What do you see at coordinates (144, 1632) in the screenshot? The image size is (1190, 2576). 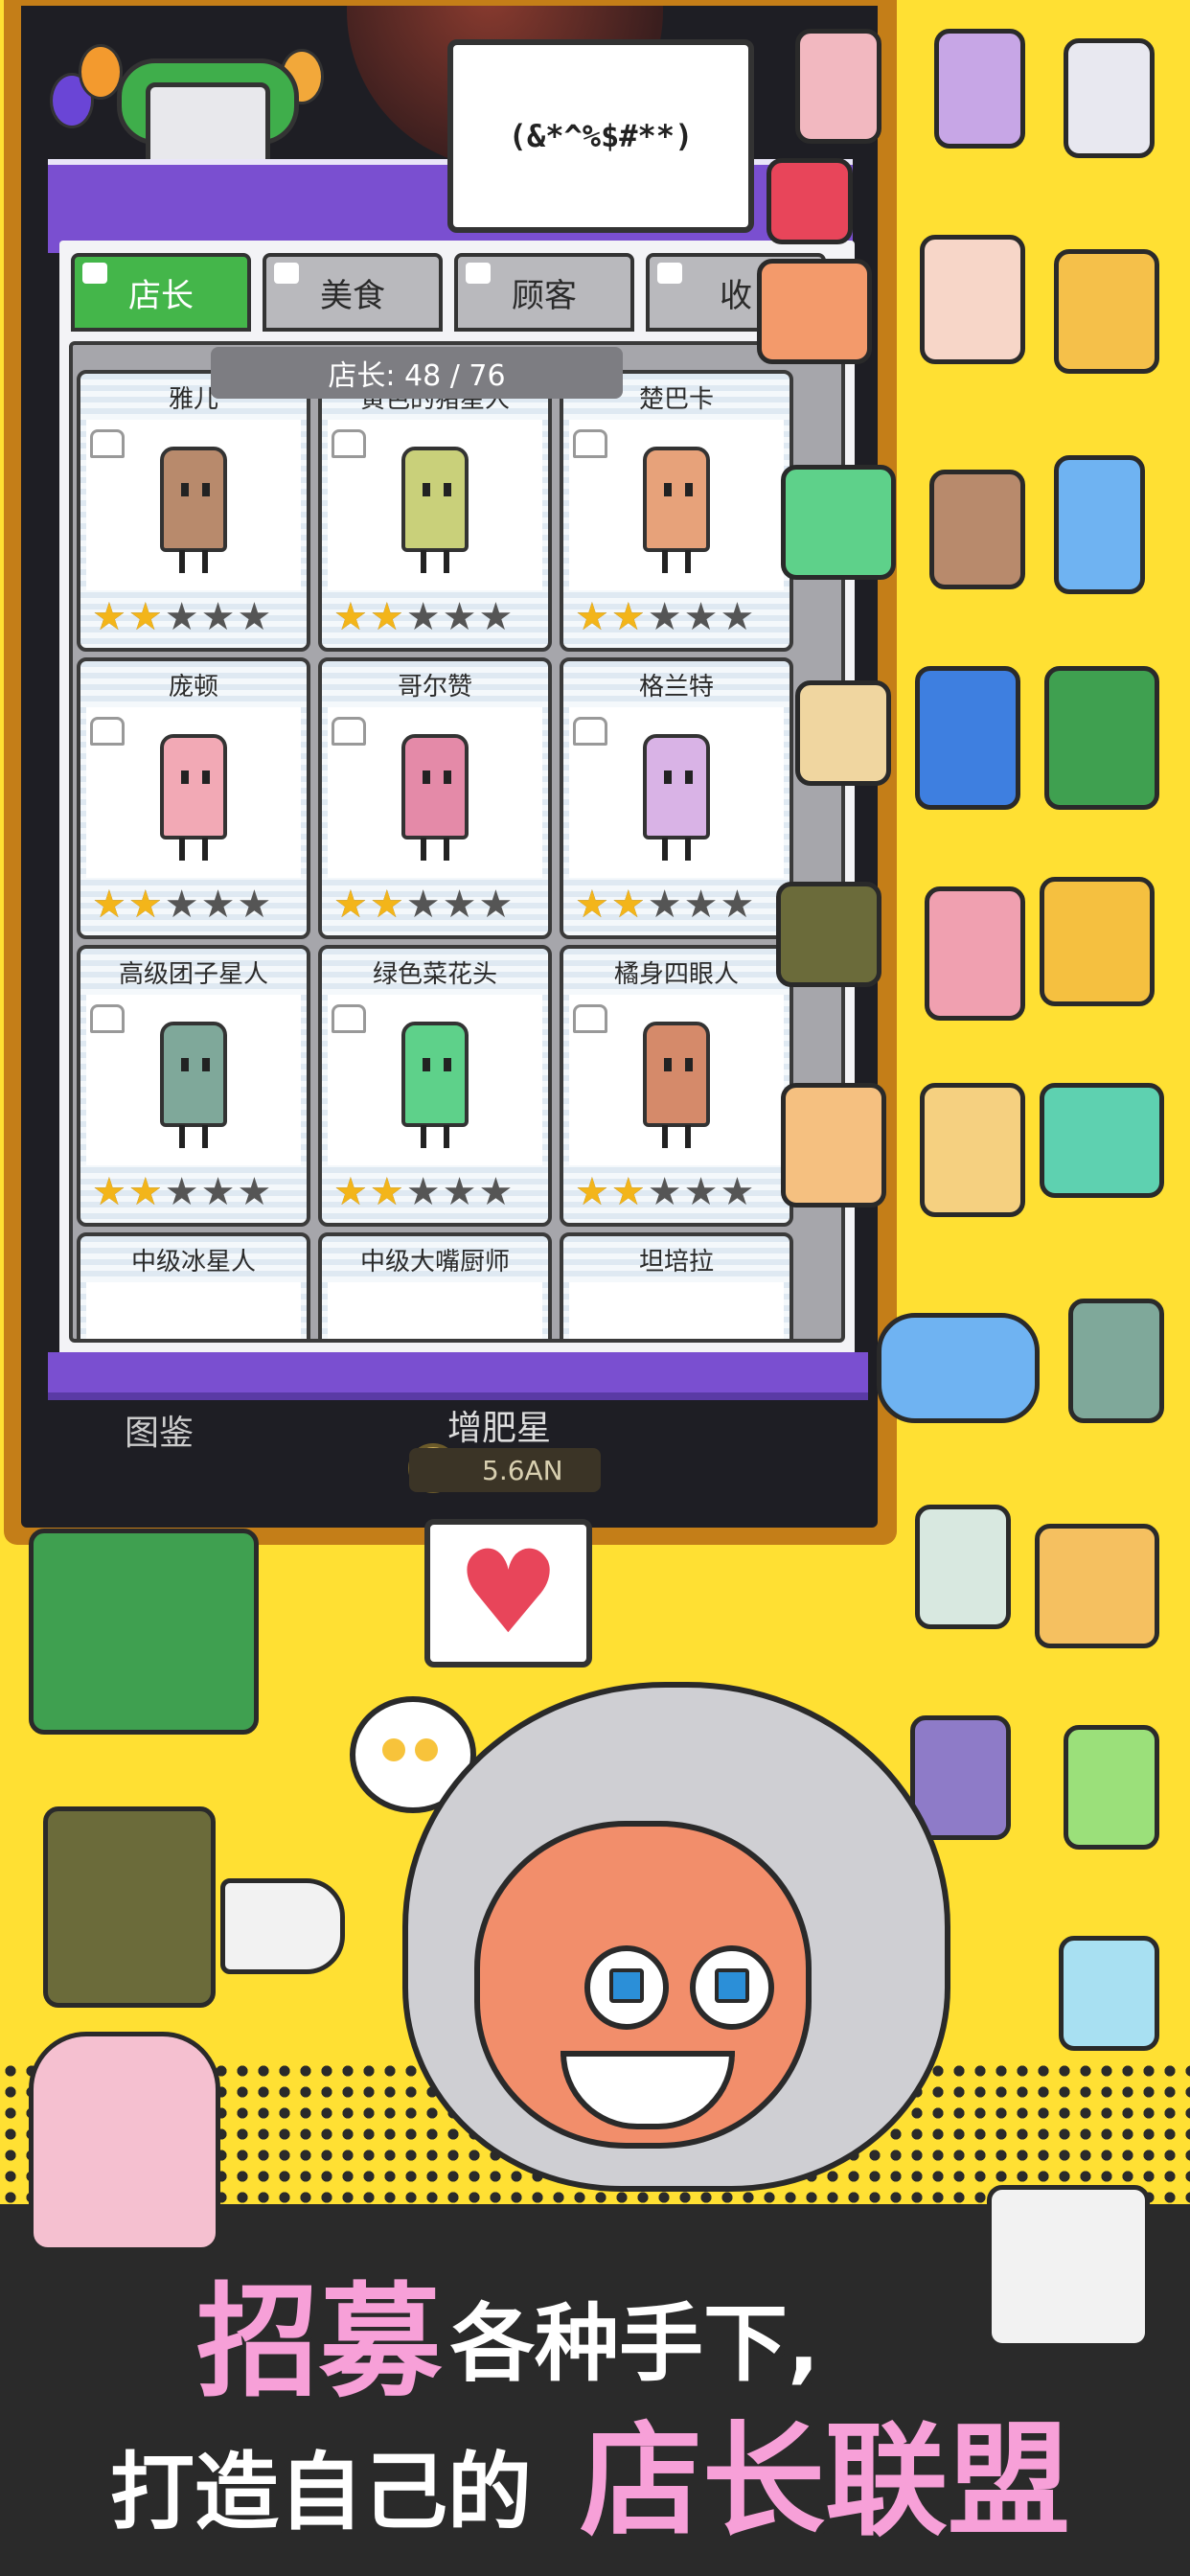 I see `character-money-bag` at bounding box center [144, 1632].